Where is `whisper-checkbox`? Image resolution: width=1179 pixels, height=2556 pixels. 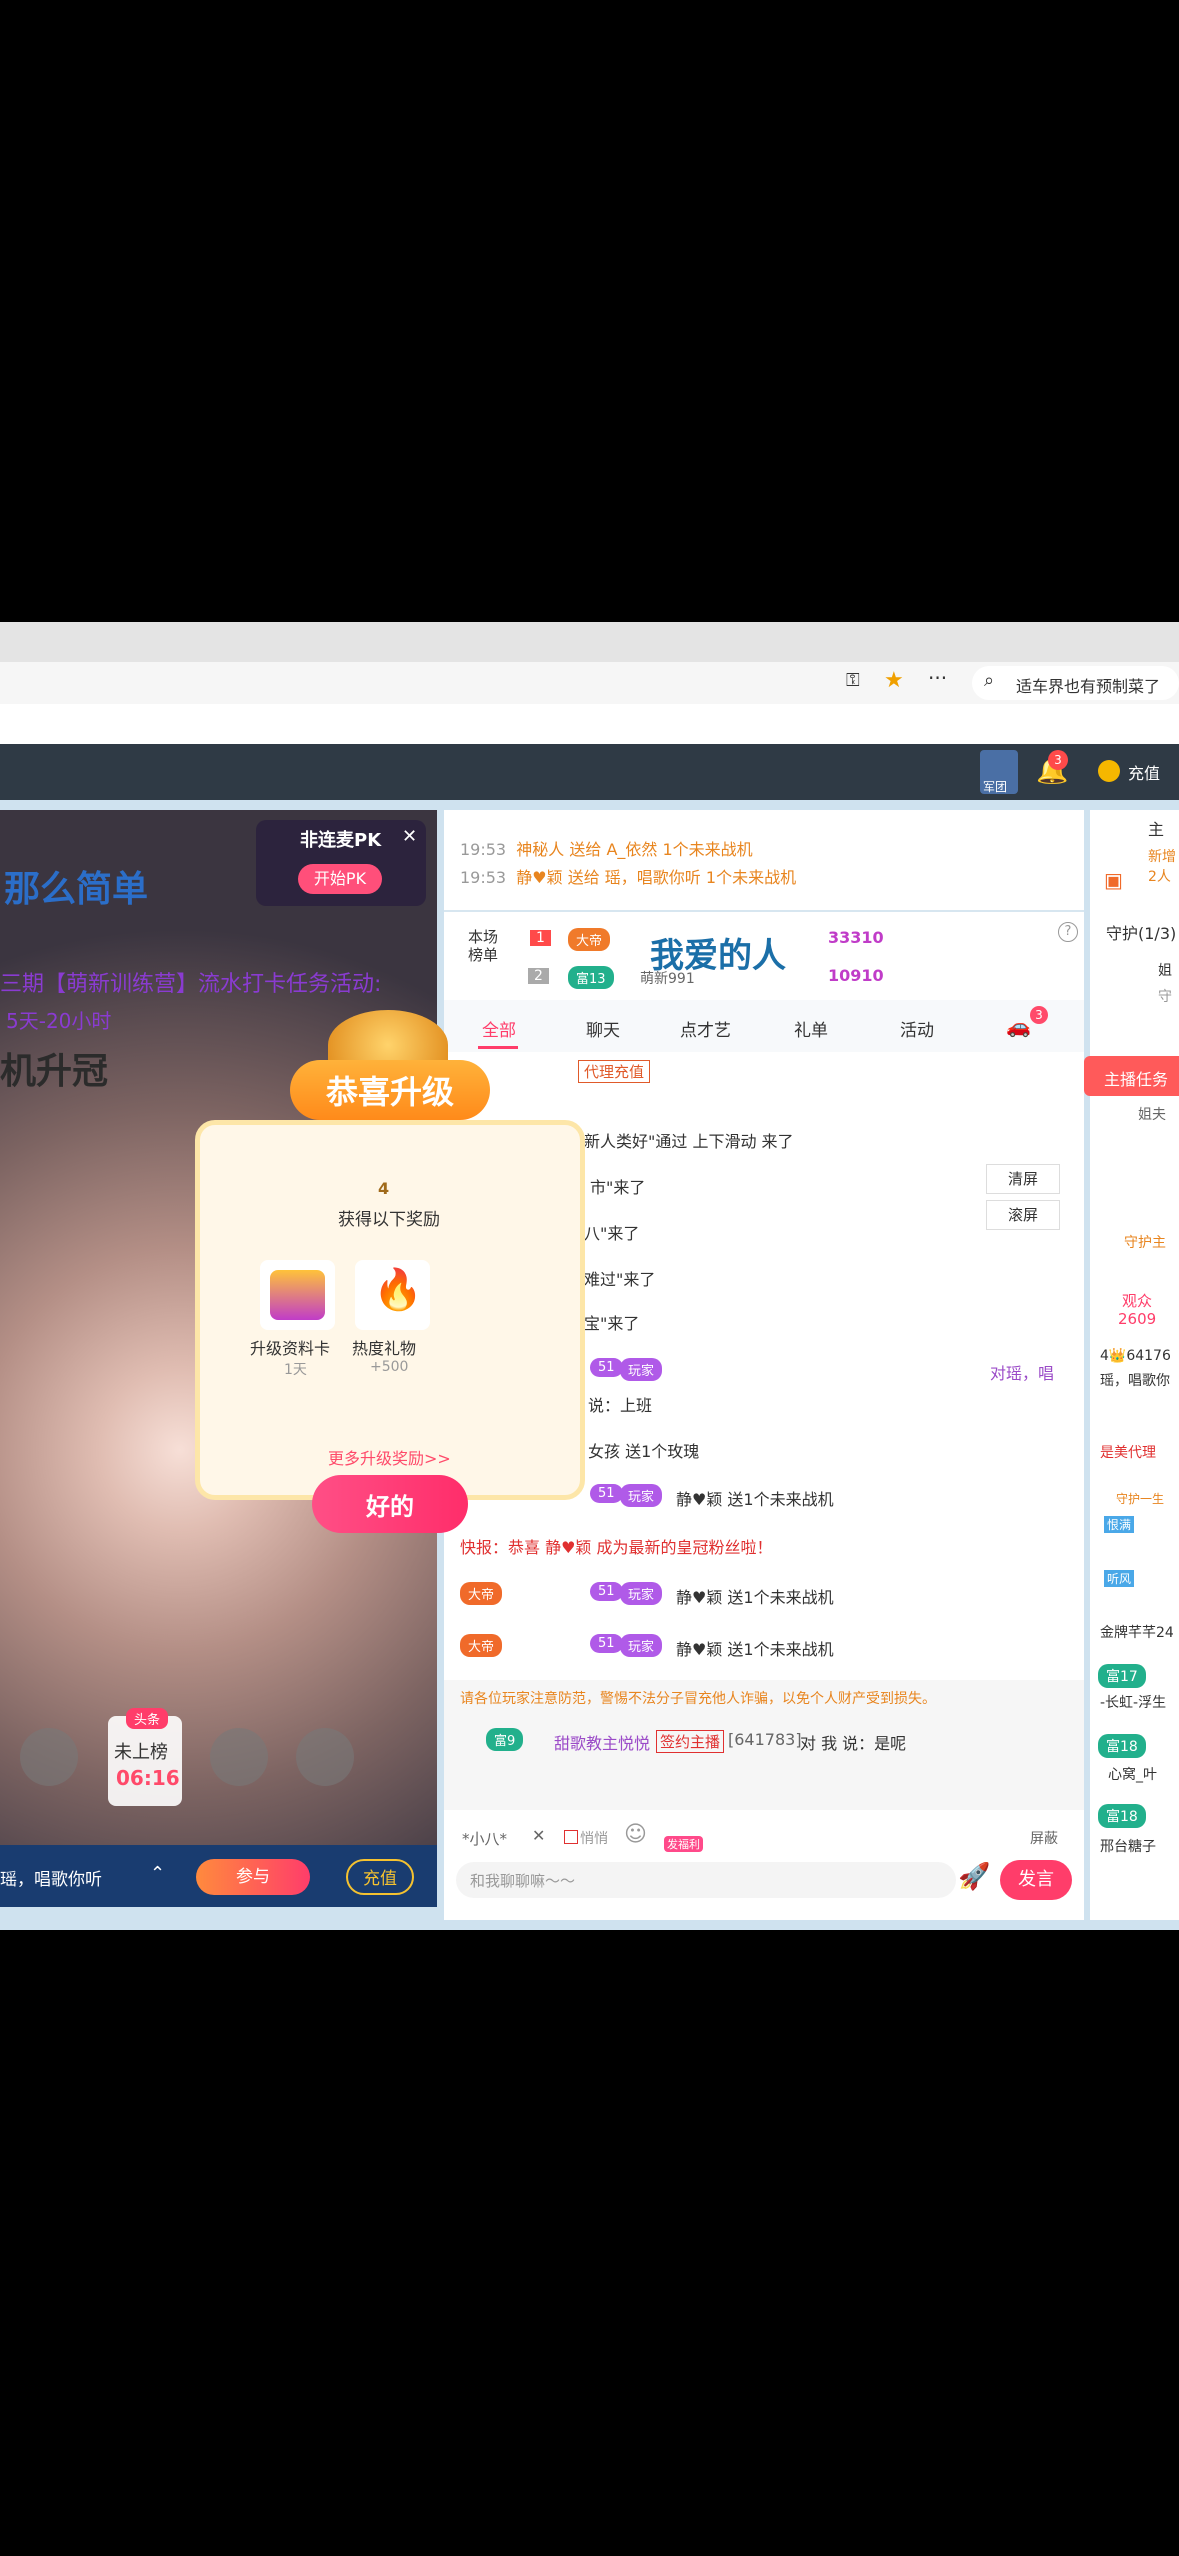
whisper-checkbox is located at coordinates (571, 1837).